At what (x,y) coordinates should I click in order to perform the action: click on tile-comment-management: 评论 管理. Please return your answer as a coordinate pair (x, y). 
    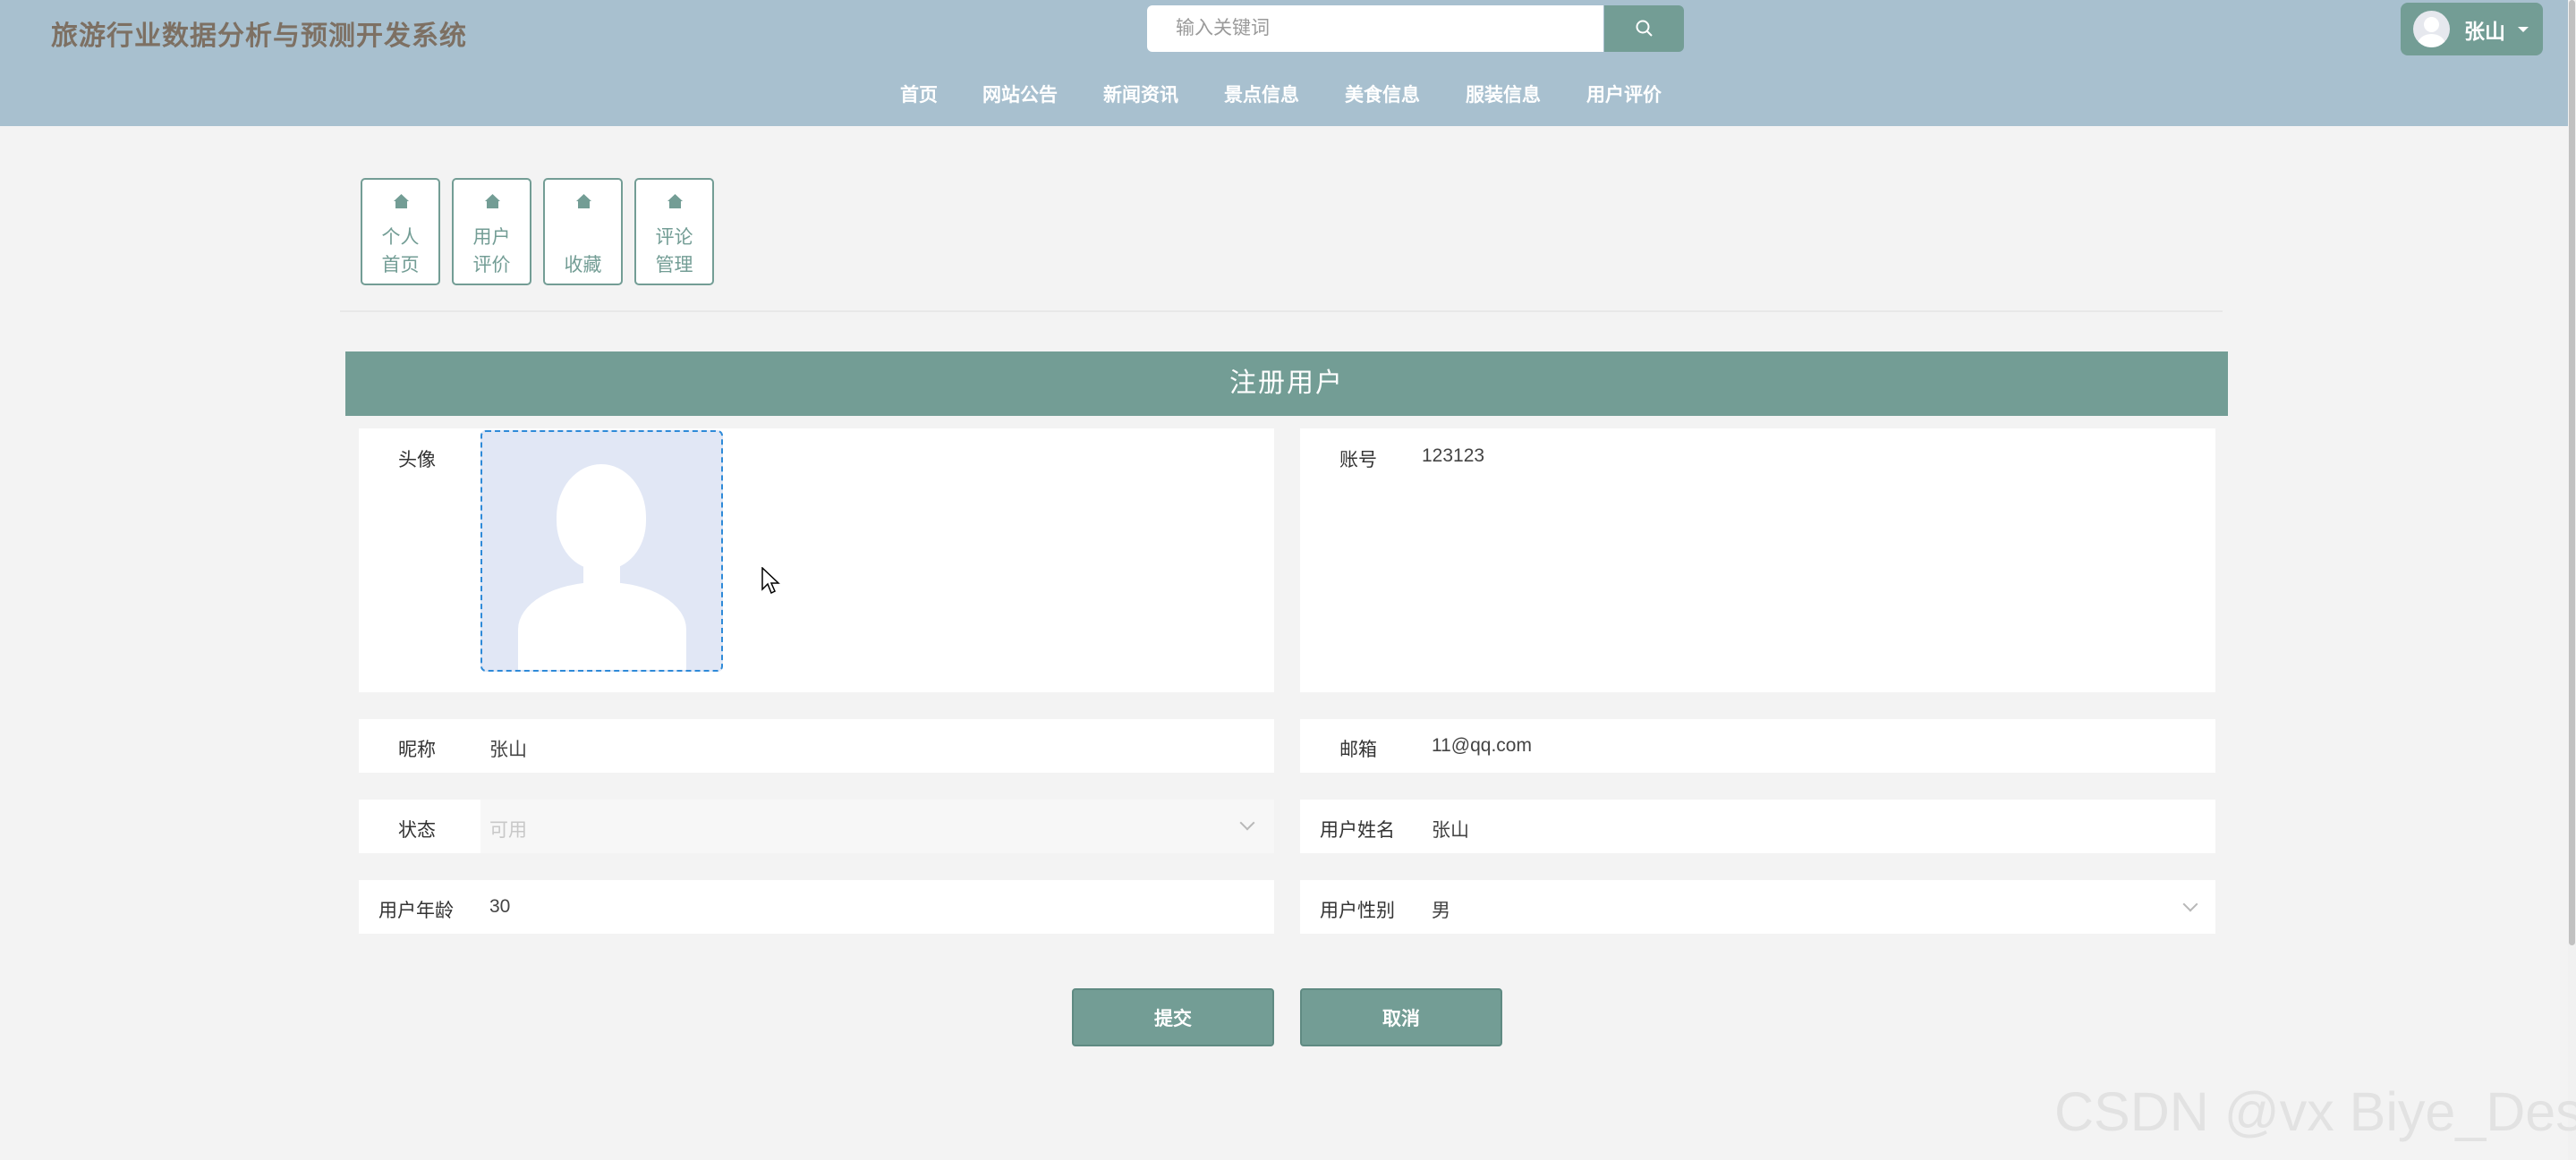
    Looking at the image, I should click on (674, 231).